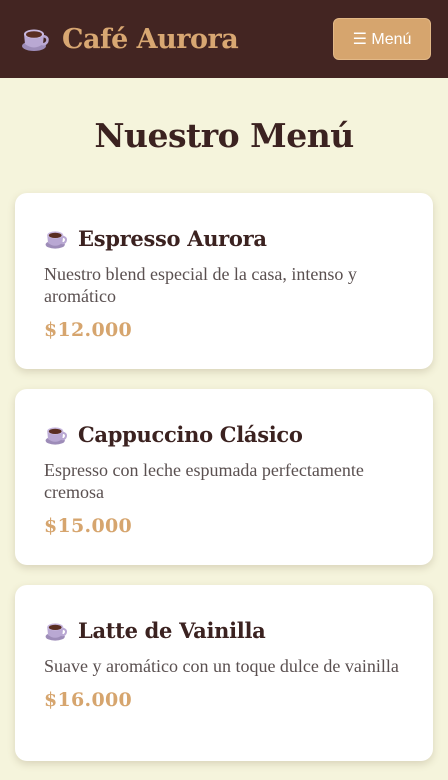 This screenshot has height=780, width=448. I want to click on menu-item-name: Espresso Aurora, so click(172, 238).